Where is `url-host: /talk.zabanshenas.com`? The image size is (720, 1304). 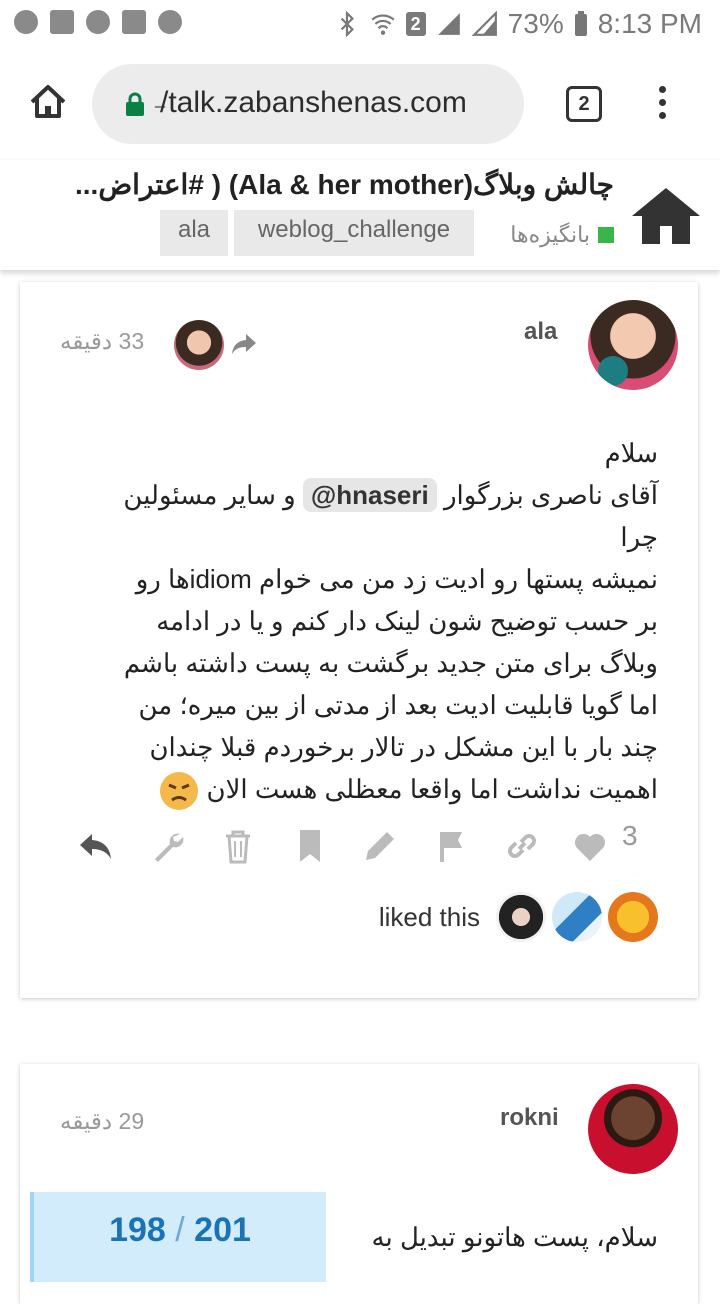
url-host: /talk.zabanshenas.com is located at coordinates (313, 102).